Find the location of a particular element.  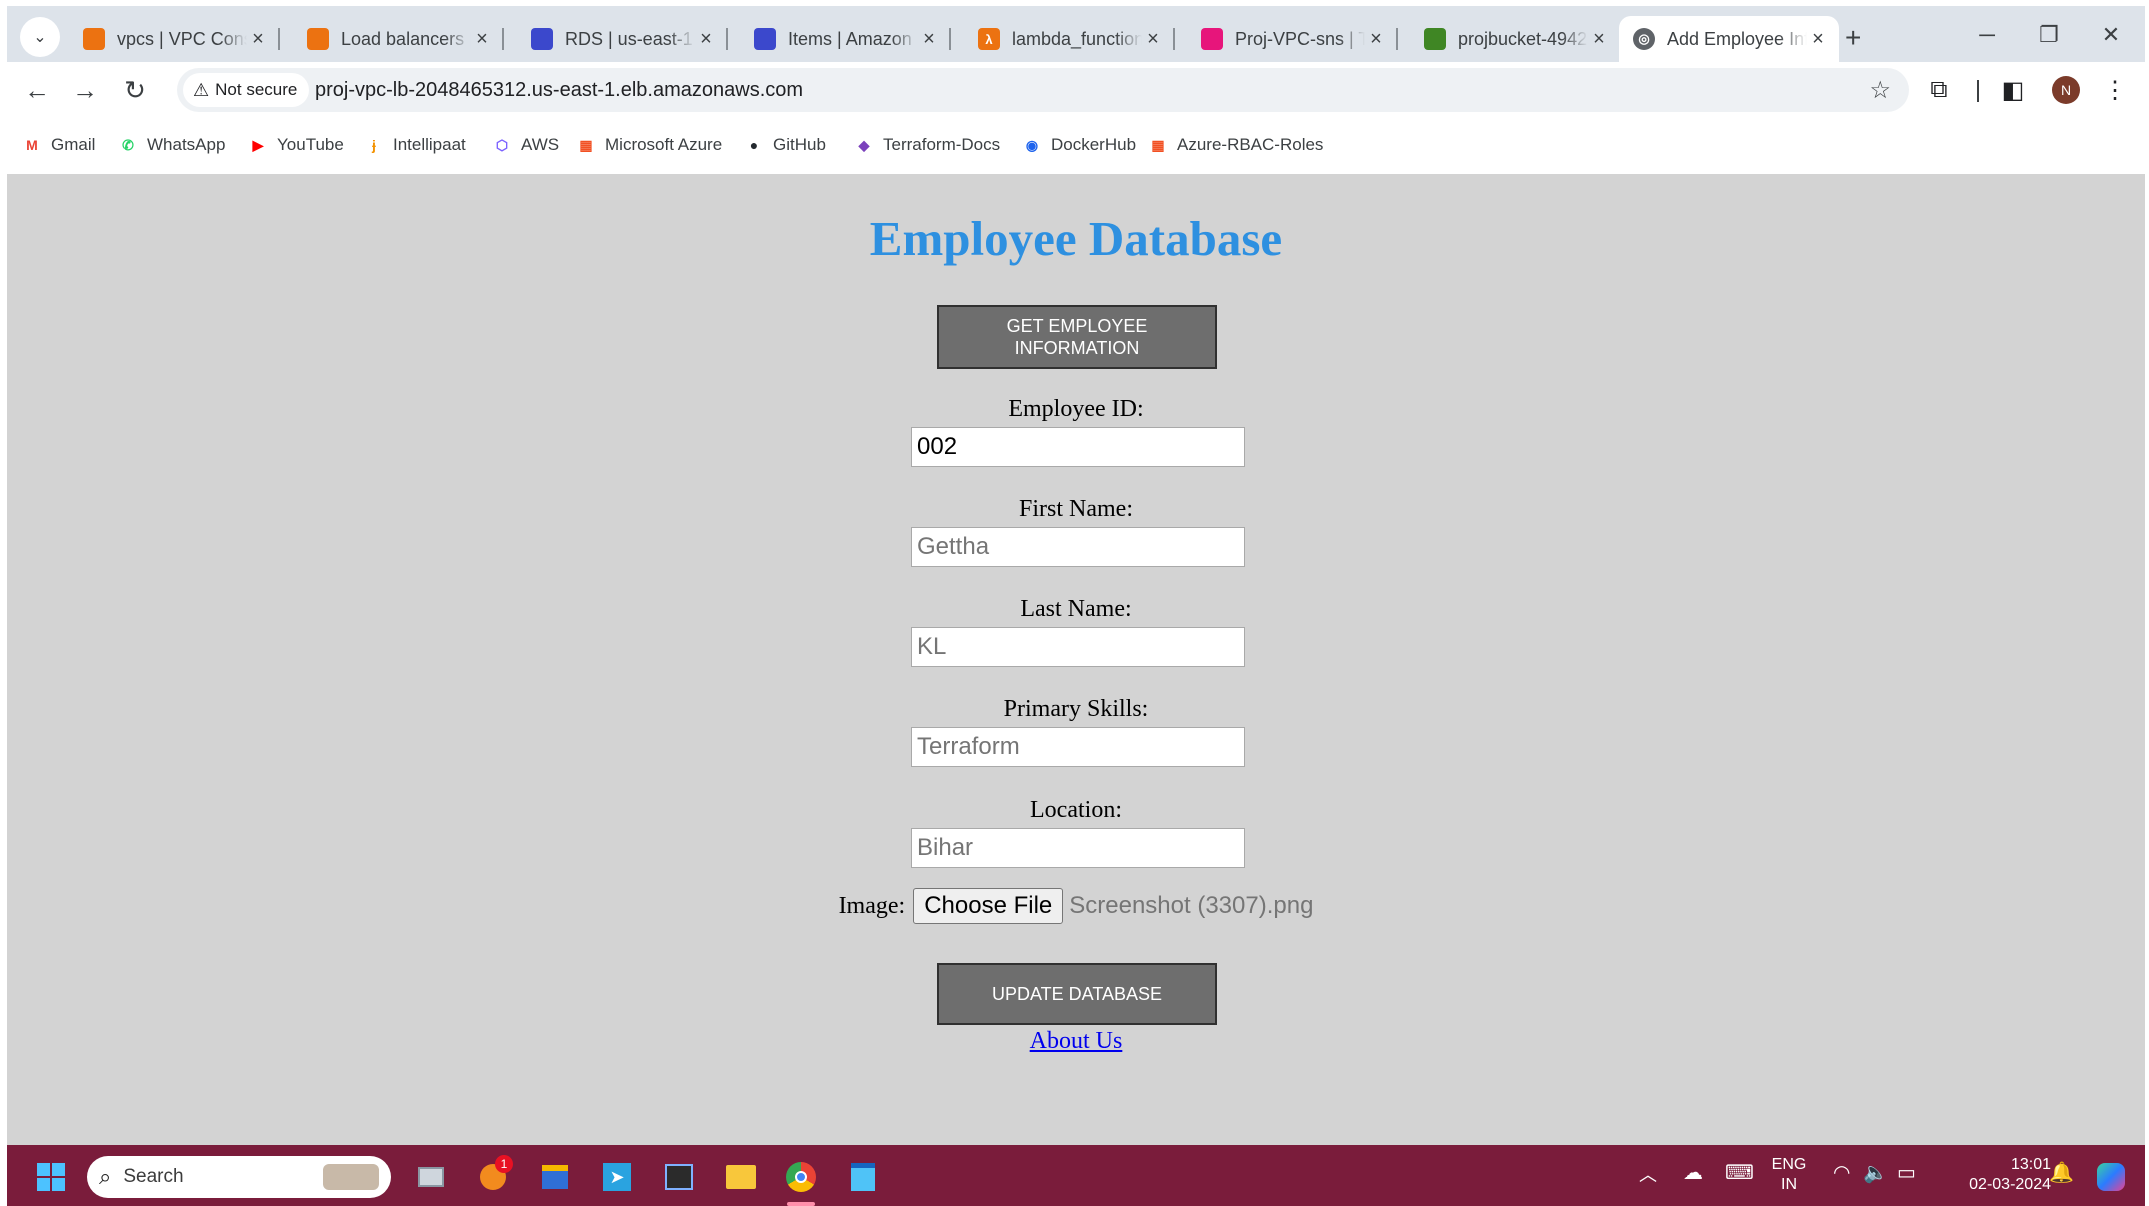

tab-title: vpcs | VPC Console is located at coordinates (182, 38).